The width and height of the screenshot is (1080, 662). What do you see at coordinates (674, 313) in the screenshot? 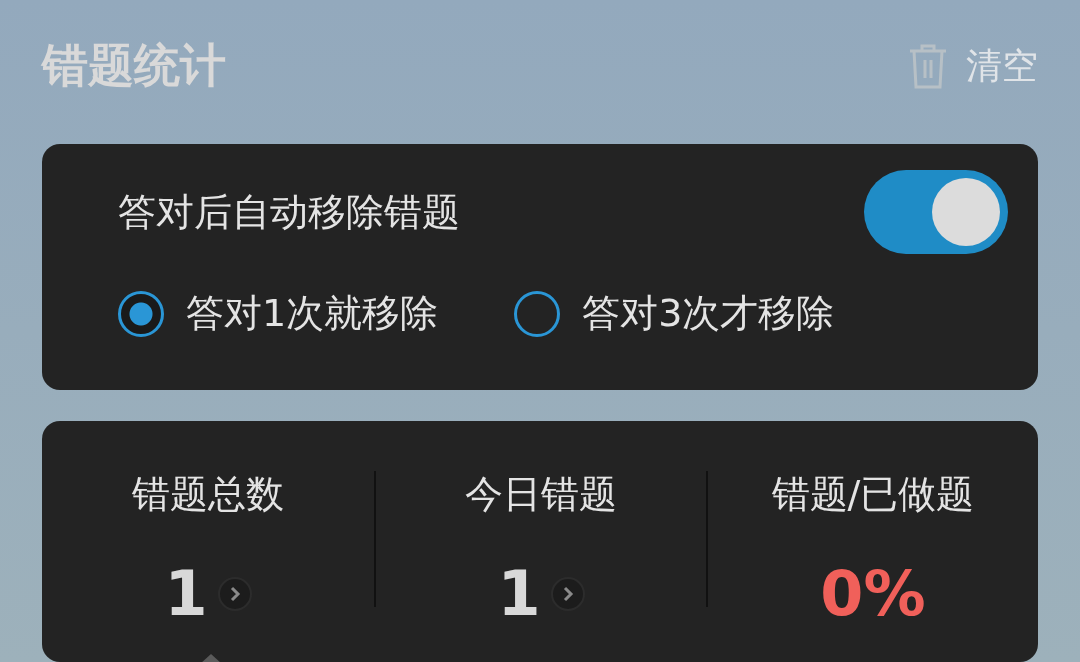
I see `radio-option: 答对3次才移除` at bounding box center [674, 313].